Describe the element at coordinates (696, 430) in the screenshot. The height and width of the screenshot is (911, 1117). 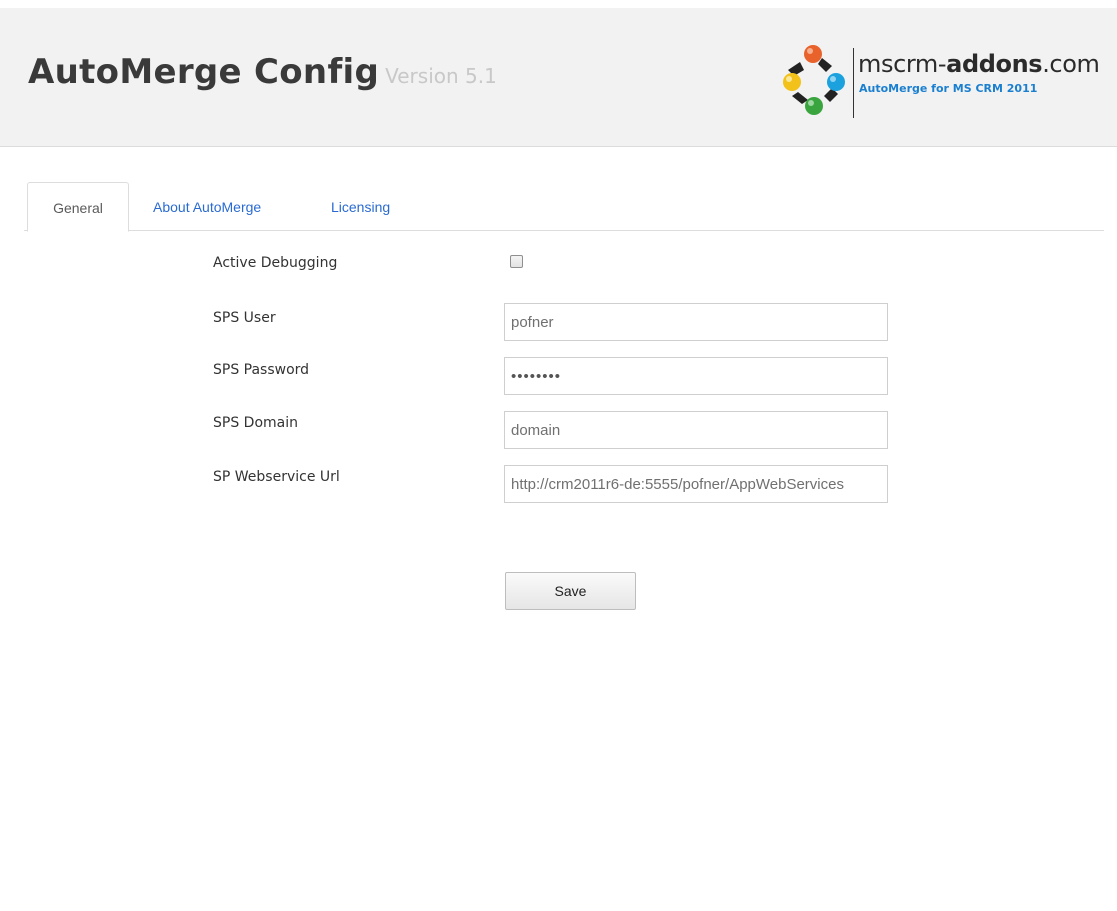
I see `sps-domain-input` at that location.